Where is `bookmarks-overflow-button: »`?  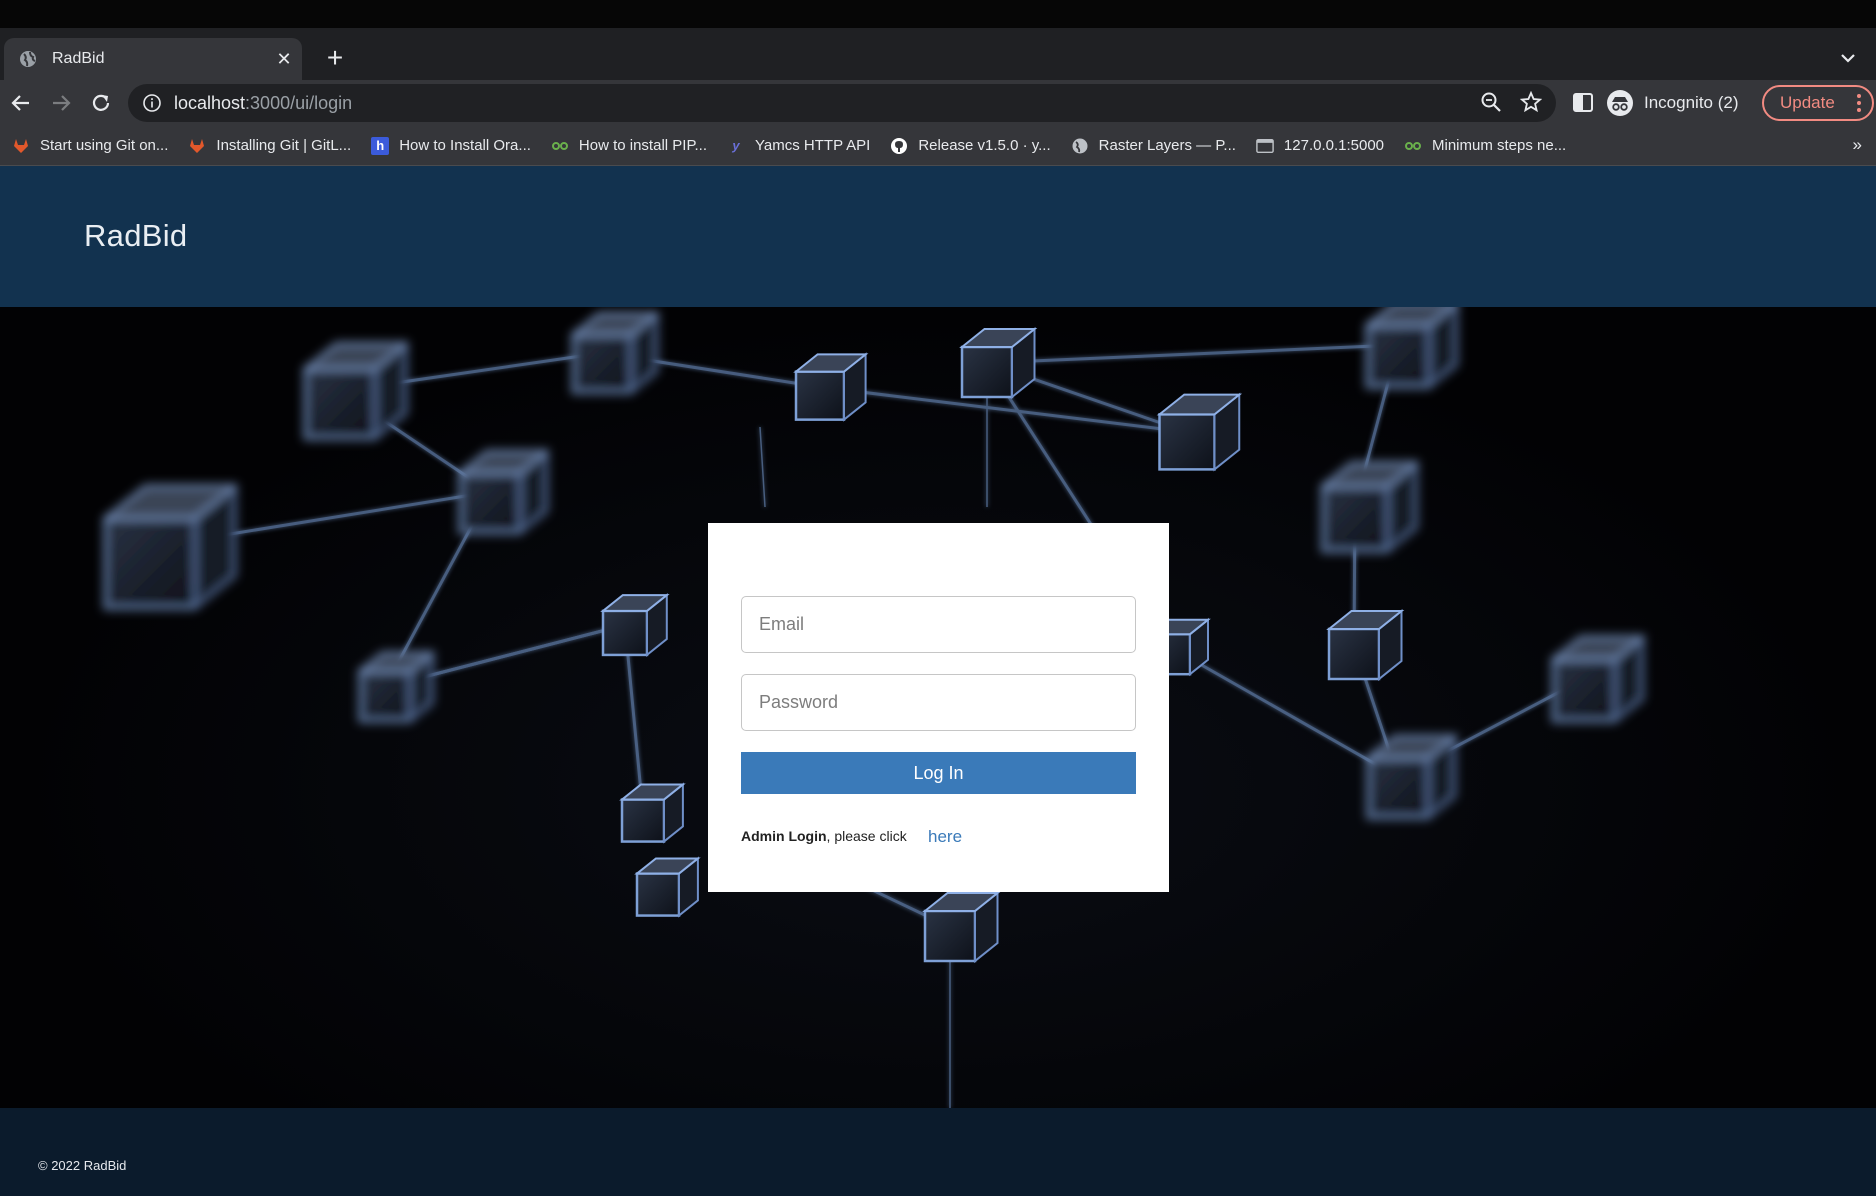
bookmarks-overflow-button: » is located at coordinates (1857, 145).